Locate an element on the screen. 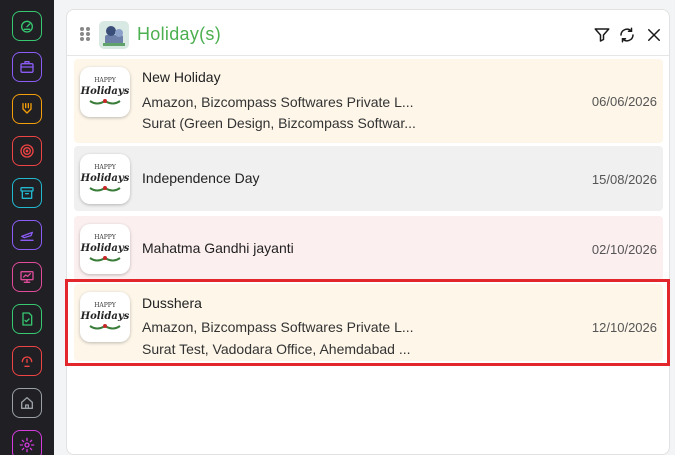 The width and height of the screenshot is (675, 455). holiday-widget-icon is located at coordinates (114, 35).